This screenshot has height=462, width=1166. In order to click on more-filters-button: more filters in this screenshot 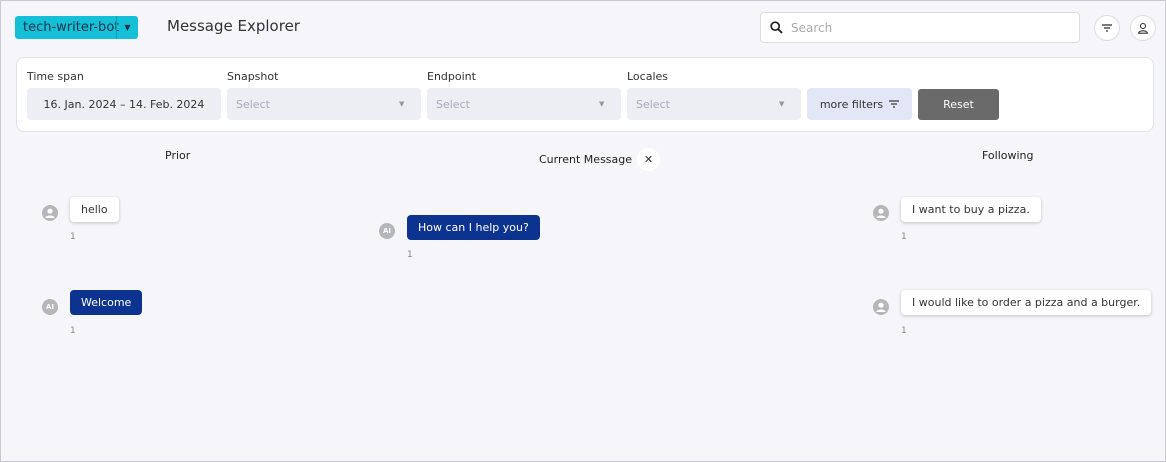, I will do `click(859, 104)`.